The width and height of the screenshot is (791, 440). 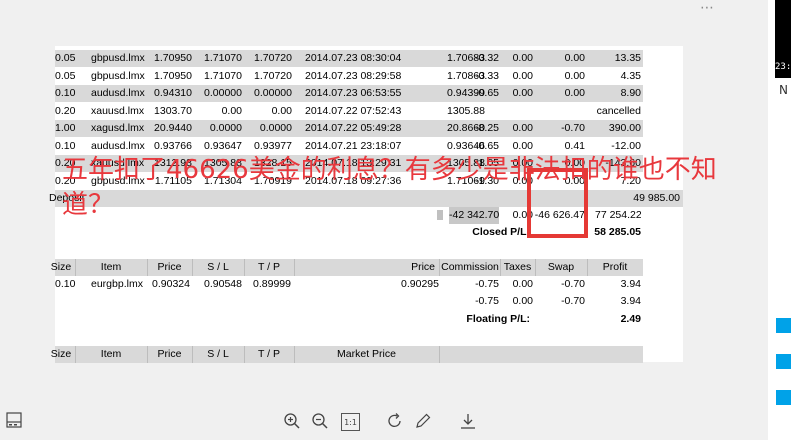 I want to click on open-tp: 0.89999, so click(x=272, y=284).